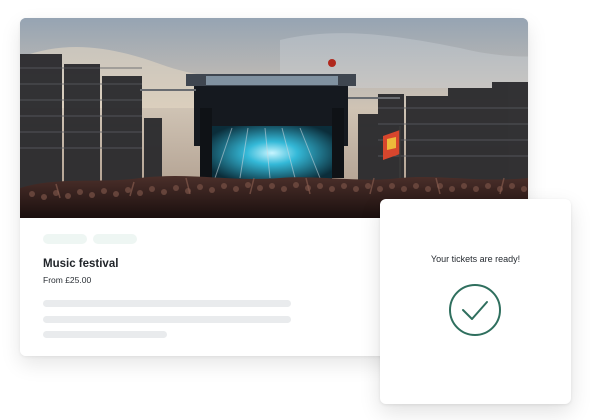  I want to click on event-price: From £25.00, so click(67, 280).